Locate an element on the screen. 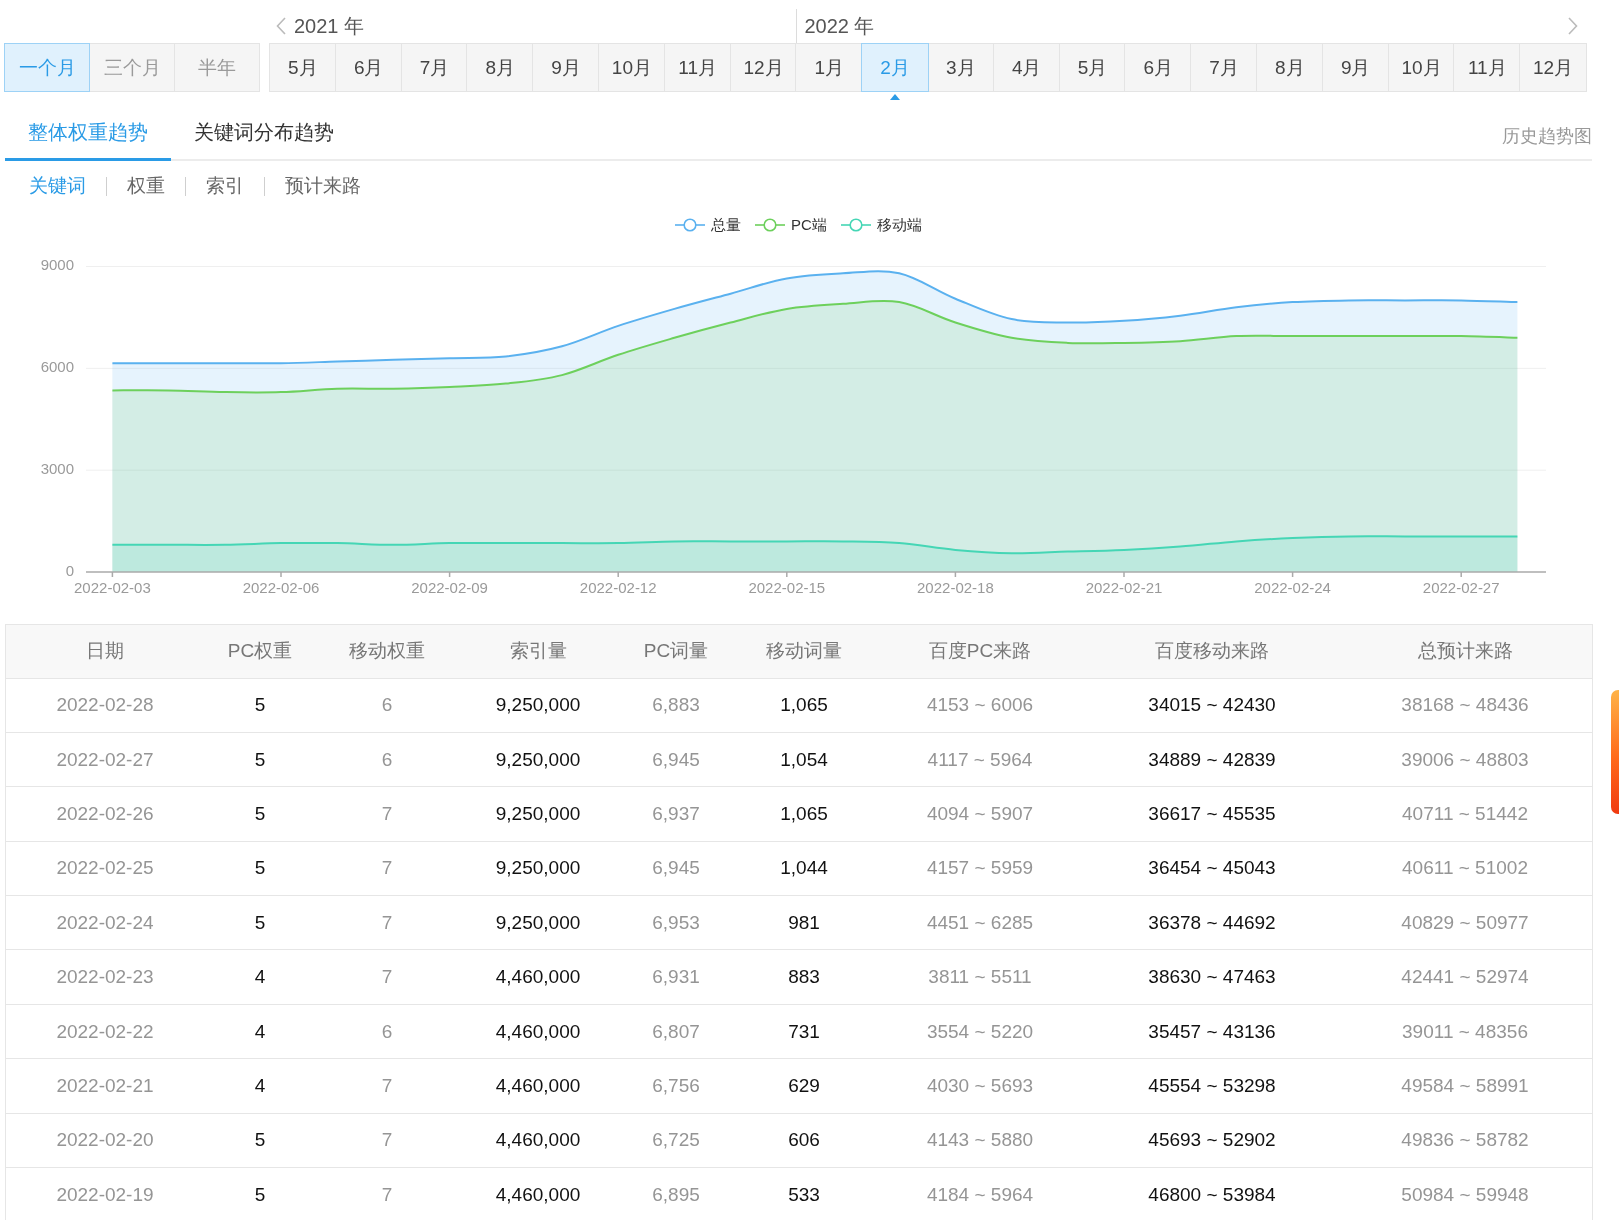 The image size is (1619, 1220). table-cell-text: 35457 ~ 43136 is located at coordinates (1212, 1031).